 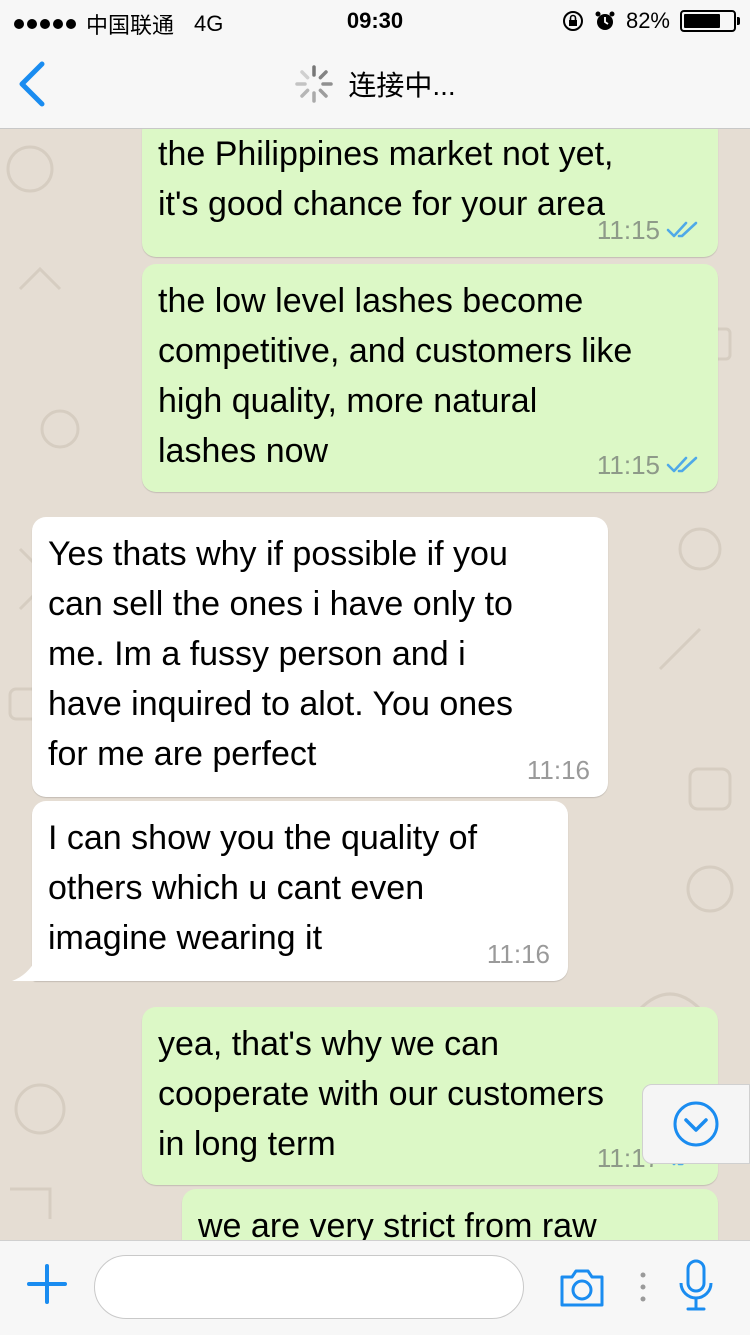 What do you see at coordinates (24, 970) in the screenshot?
I see `bubble-tail-incoming` at bounding box center [24, 970].